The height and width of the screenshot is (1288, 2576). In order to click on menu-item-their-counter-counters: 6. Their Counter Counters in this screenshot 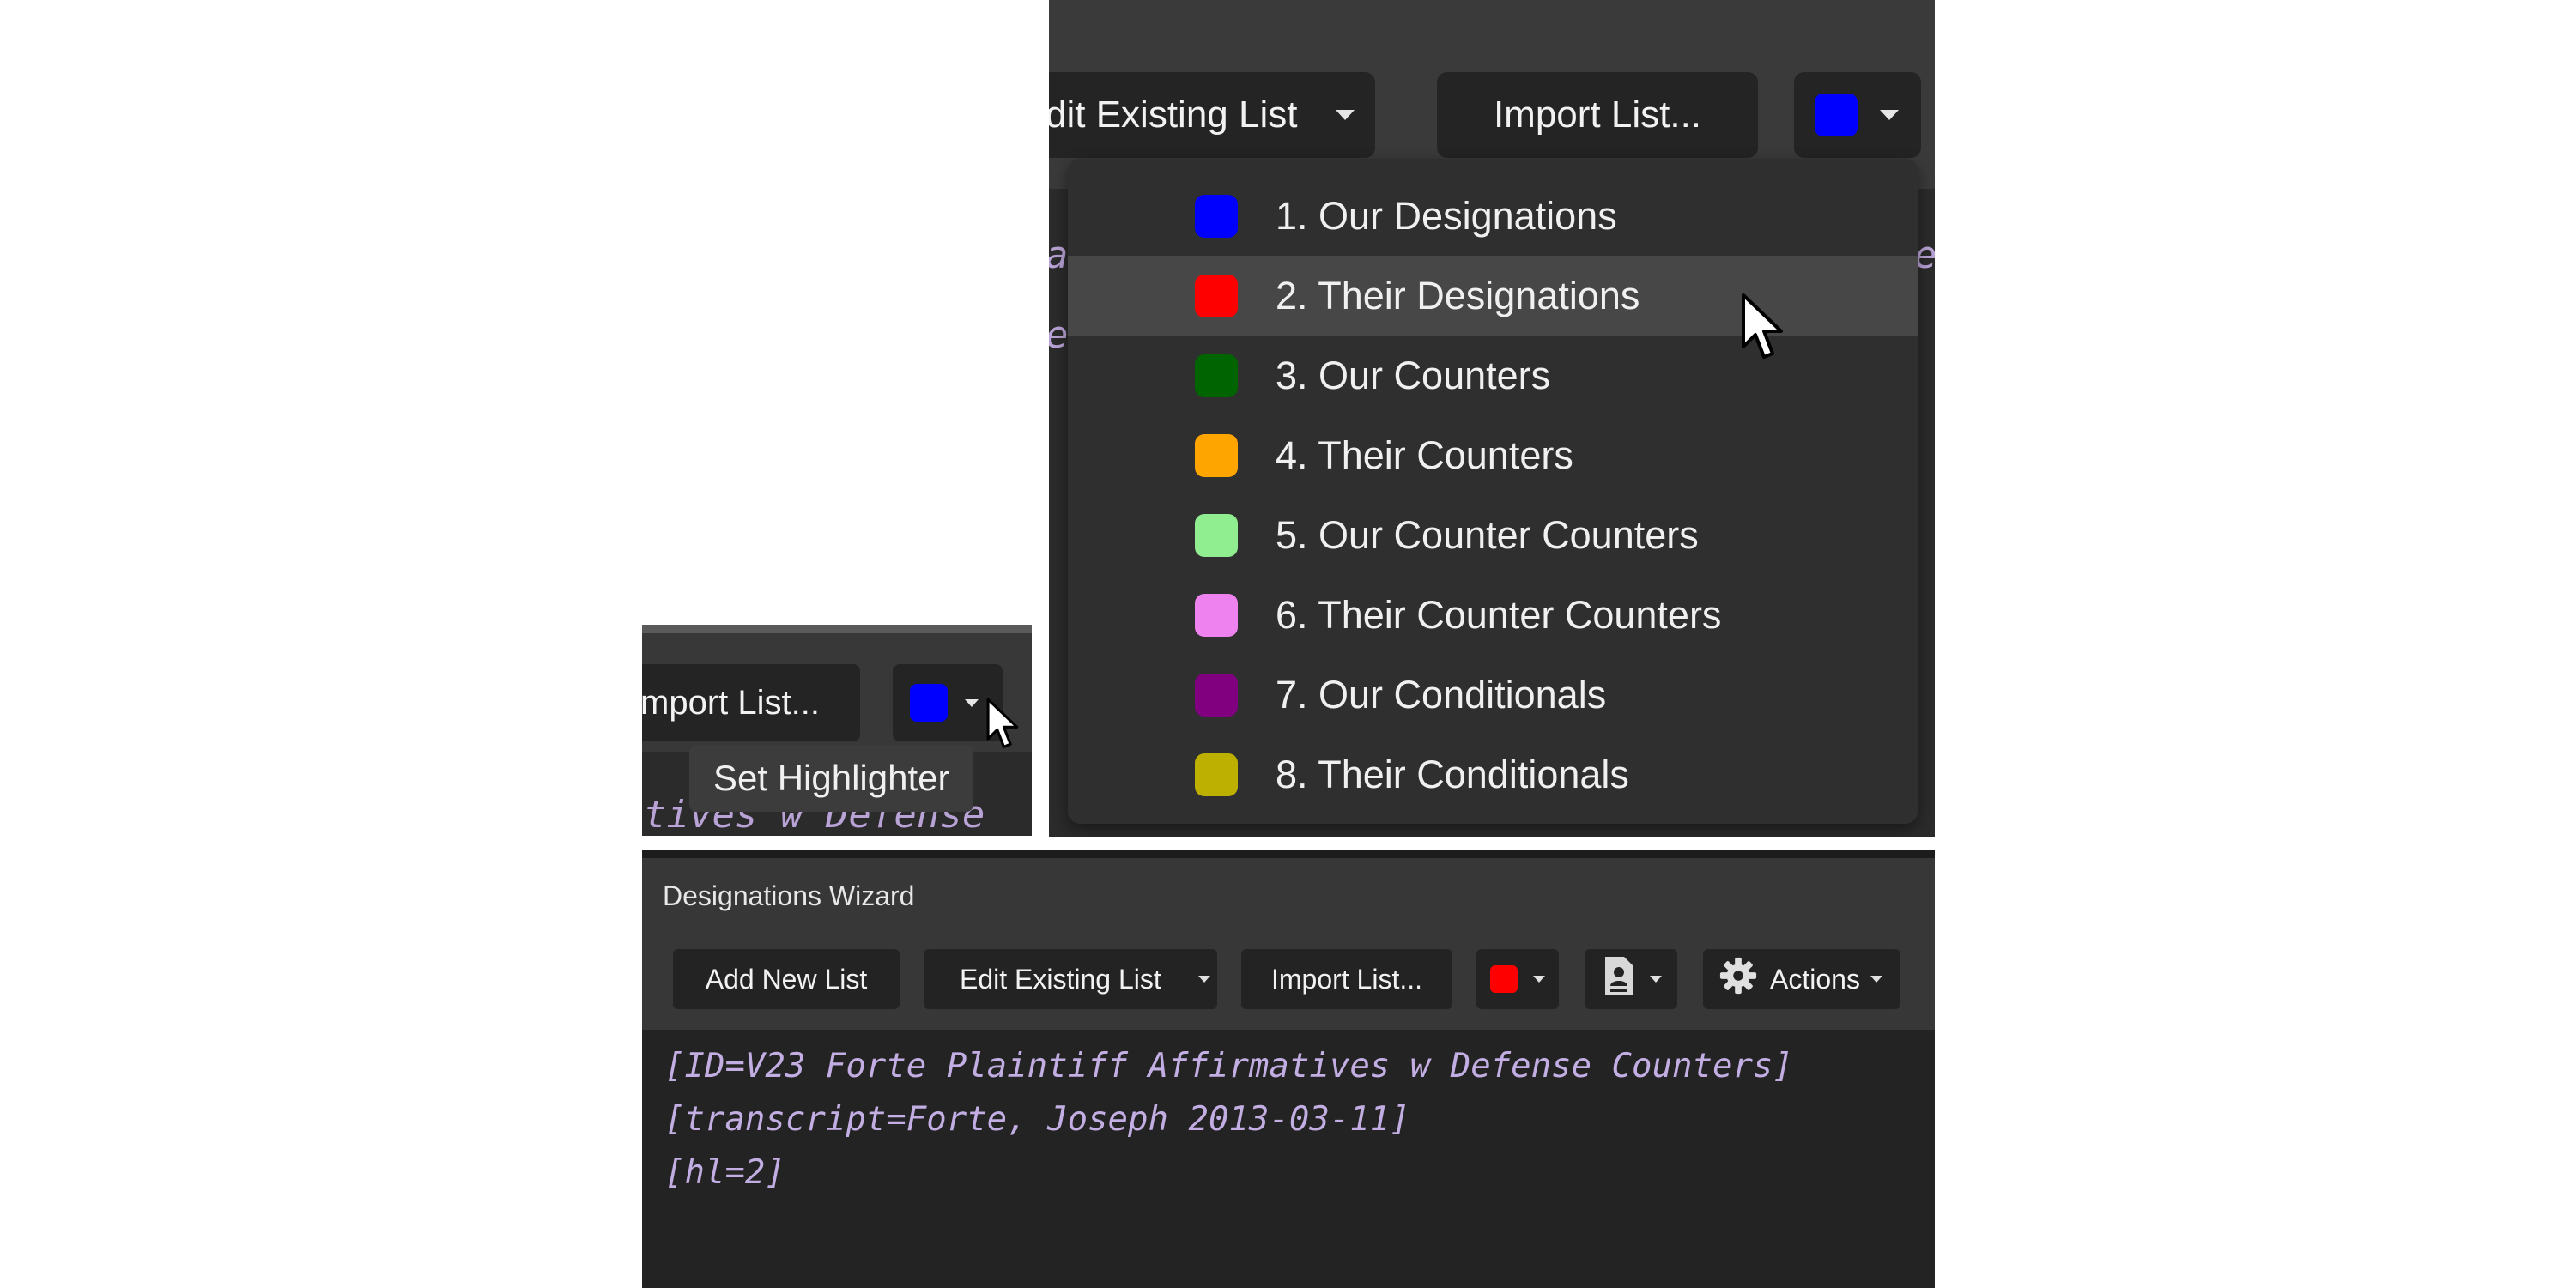, I will do `click(1493, 615)`.